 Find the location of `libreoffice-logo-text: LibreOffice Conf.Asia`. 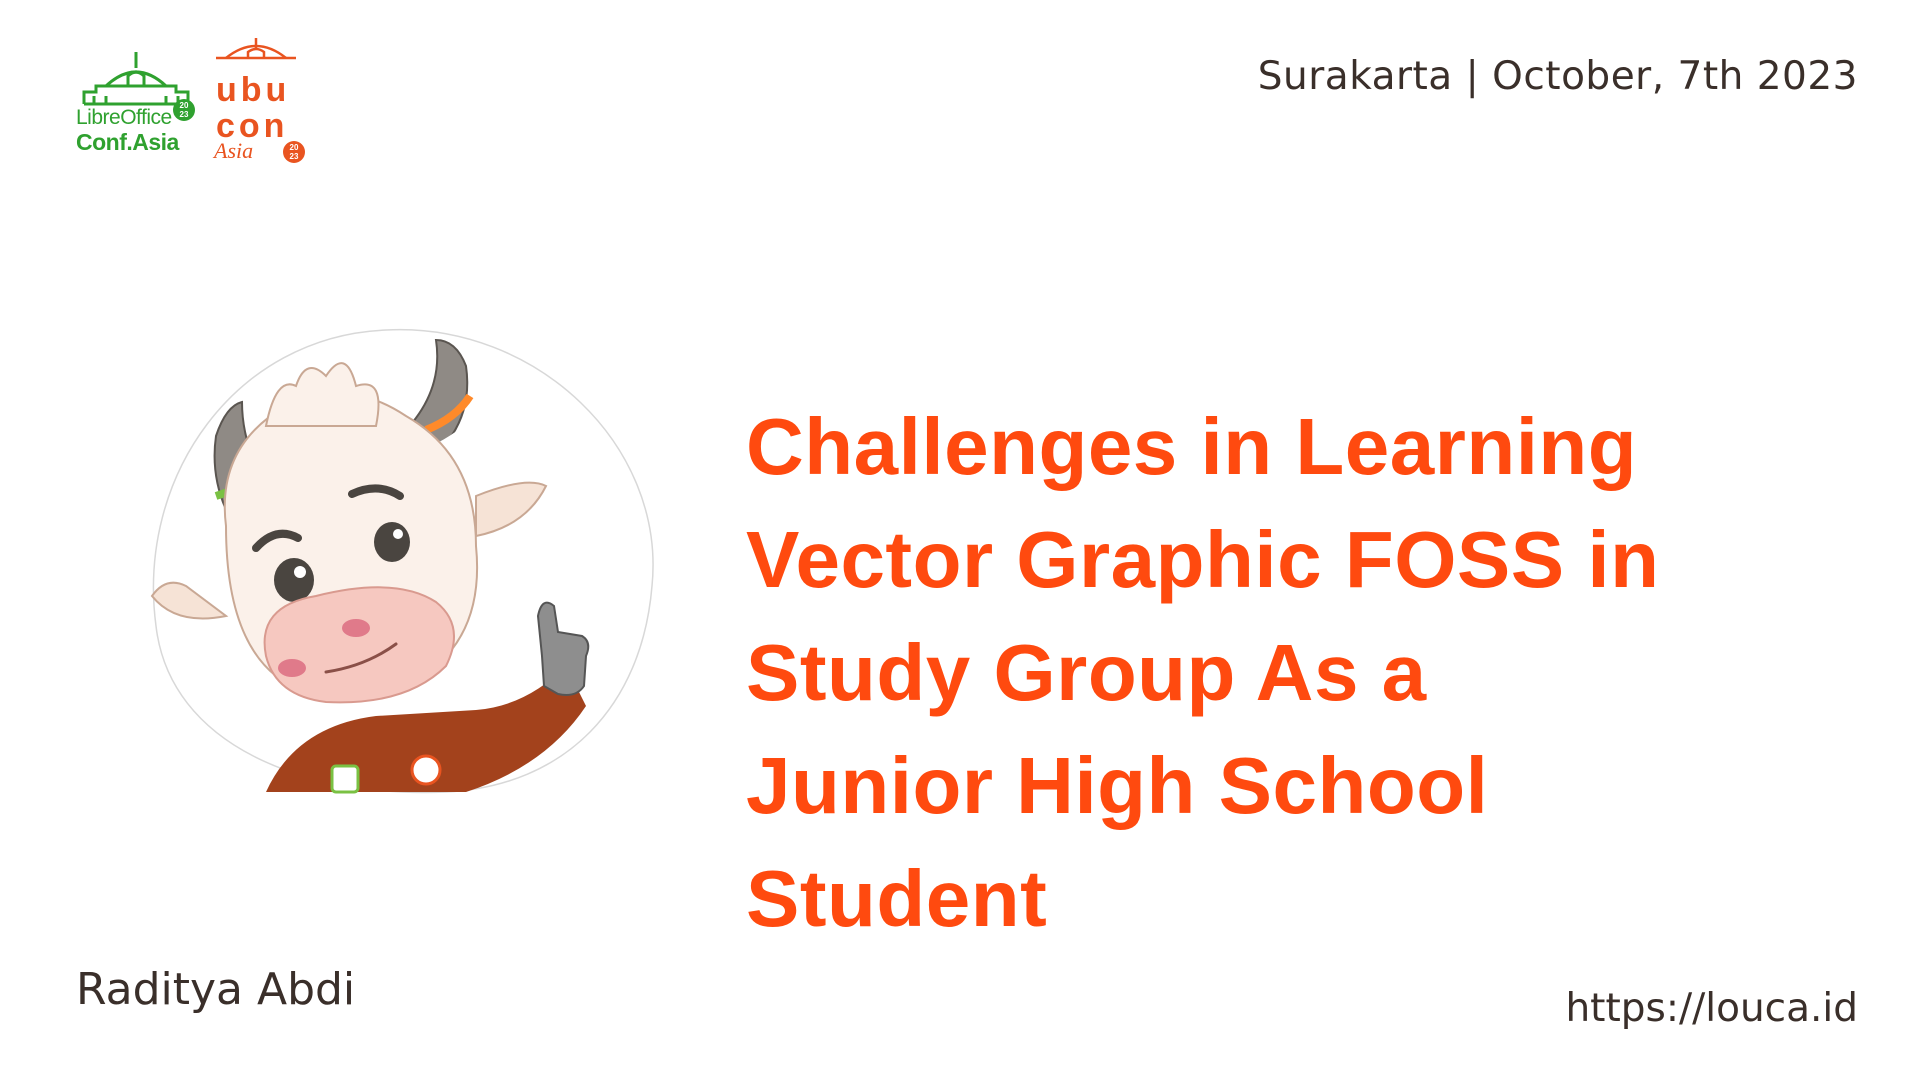

libreoffice-logo-text: LibreOffice Conf.Asia is located at coordinates (136, 130).